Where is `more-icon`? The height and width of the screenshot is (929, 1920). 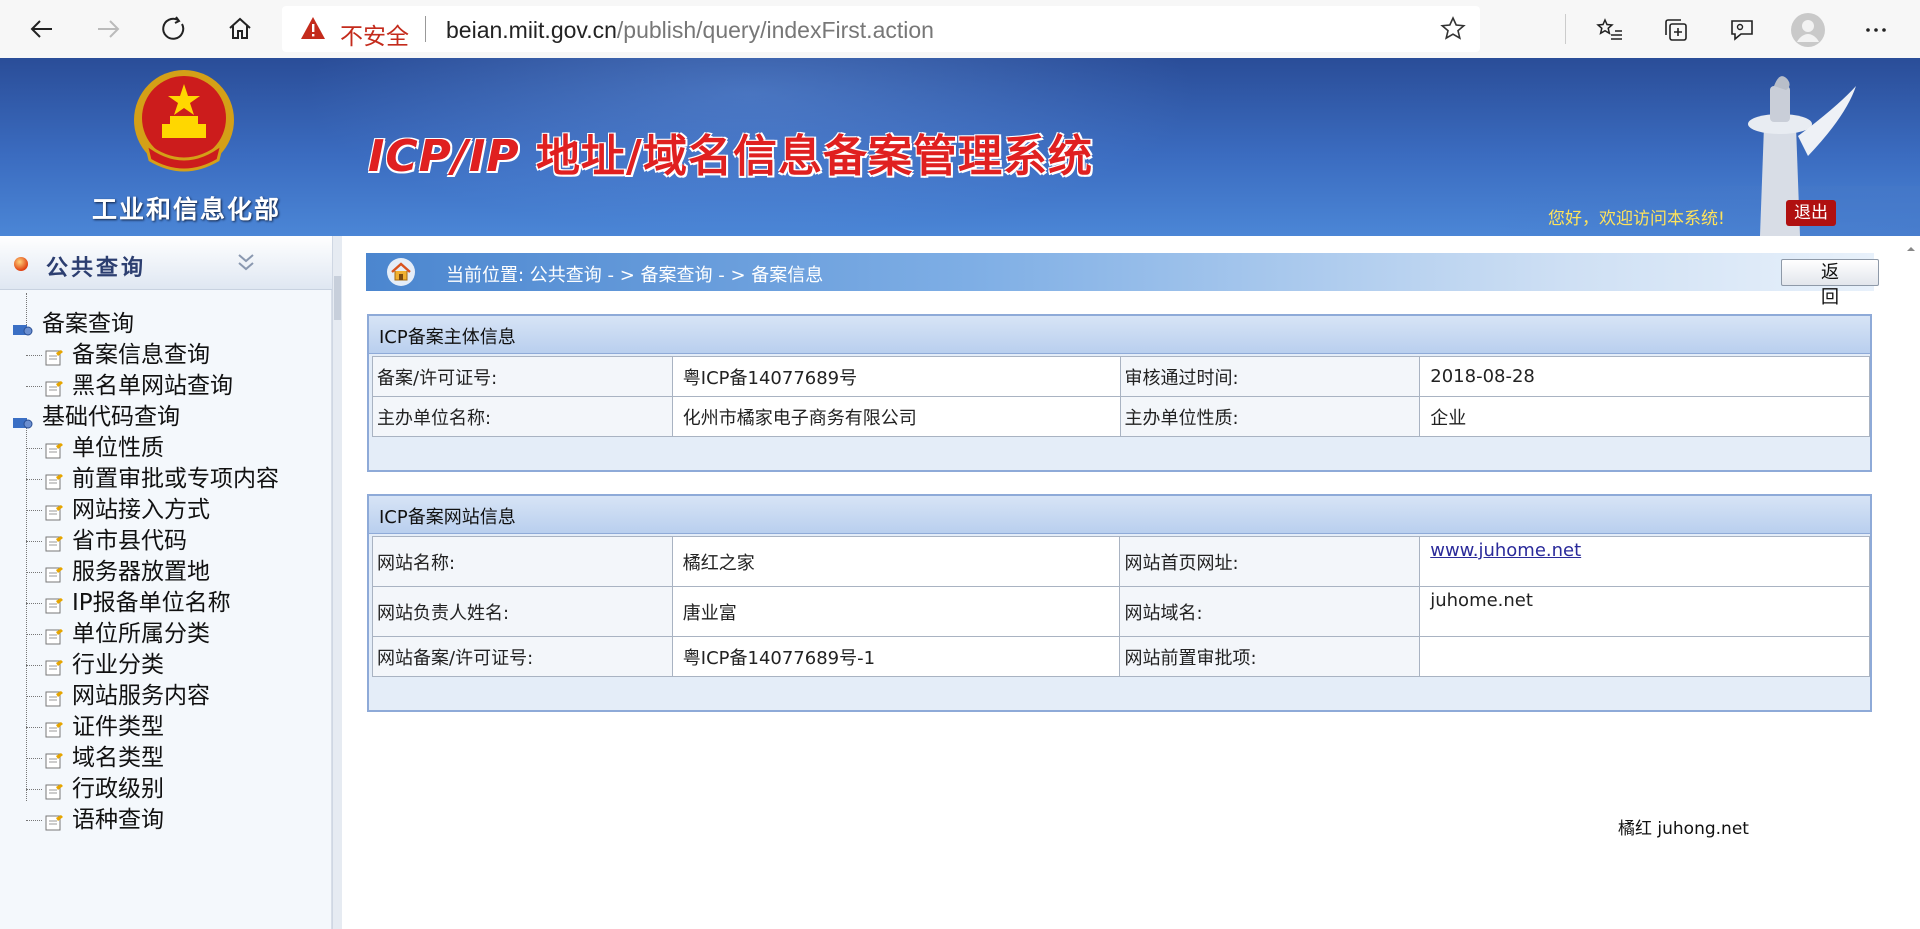
more-icon is located at coordinates (1876, 30).